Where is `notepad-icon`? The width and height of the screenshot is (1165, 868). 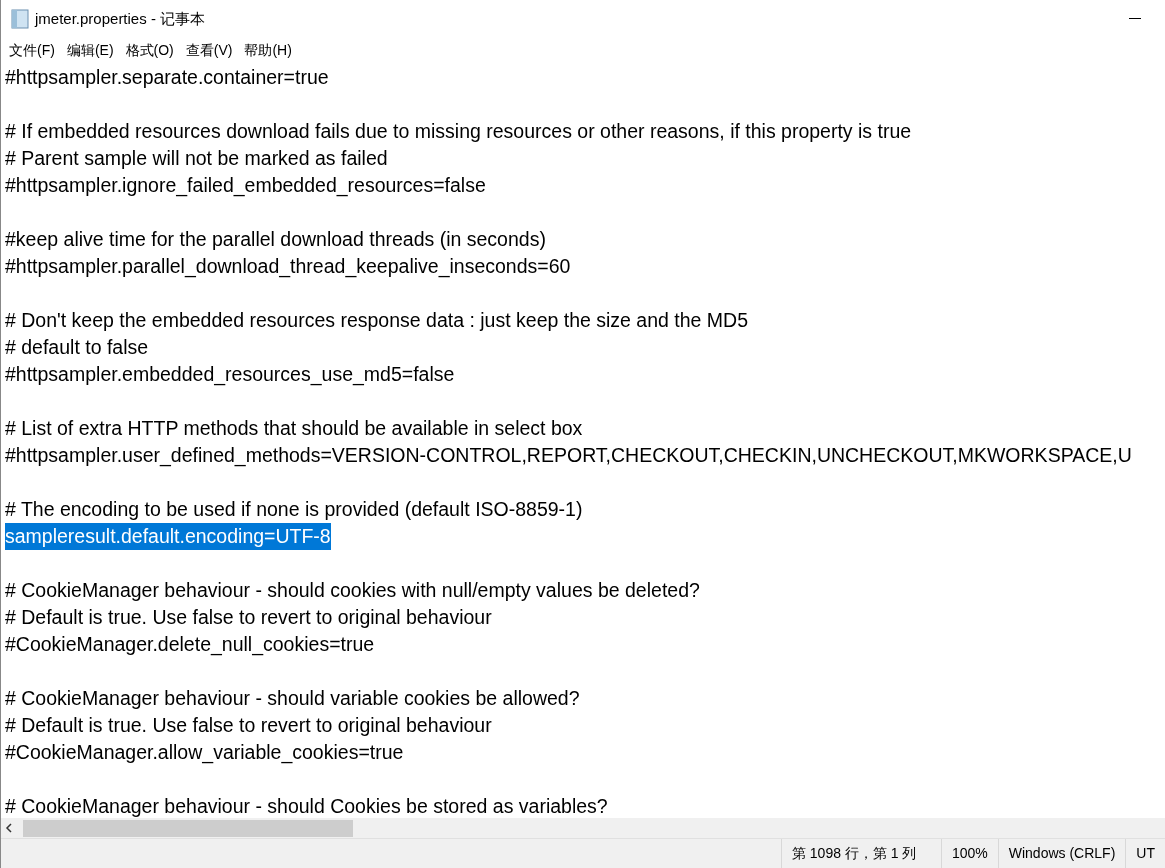 notepad-icon is located at coordinates (20, 19).